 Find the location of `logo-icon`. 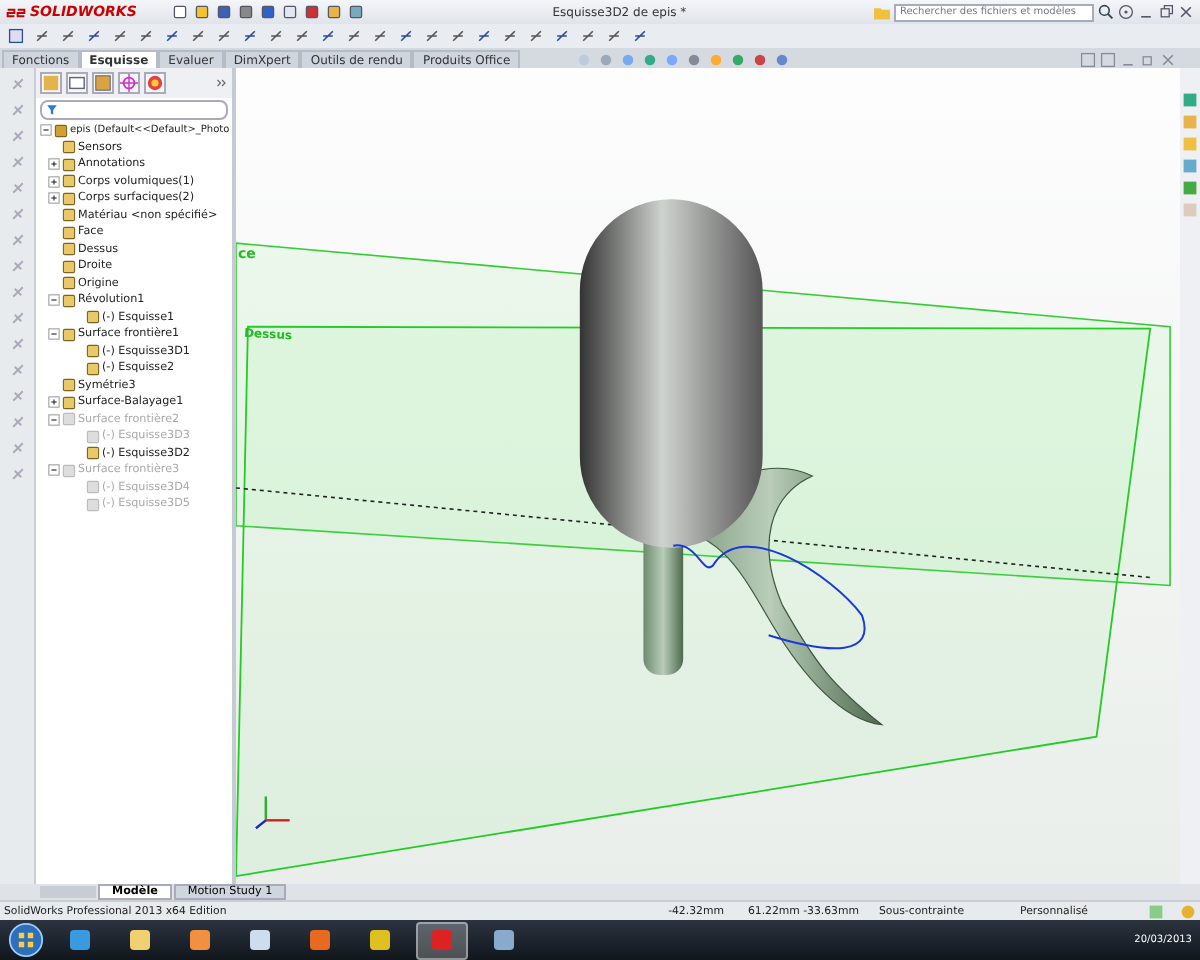

logo-icon is located at coordinates (16, 12).